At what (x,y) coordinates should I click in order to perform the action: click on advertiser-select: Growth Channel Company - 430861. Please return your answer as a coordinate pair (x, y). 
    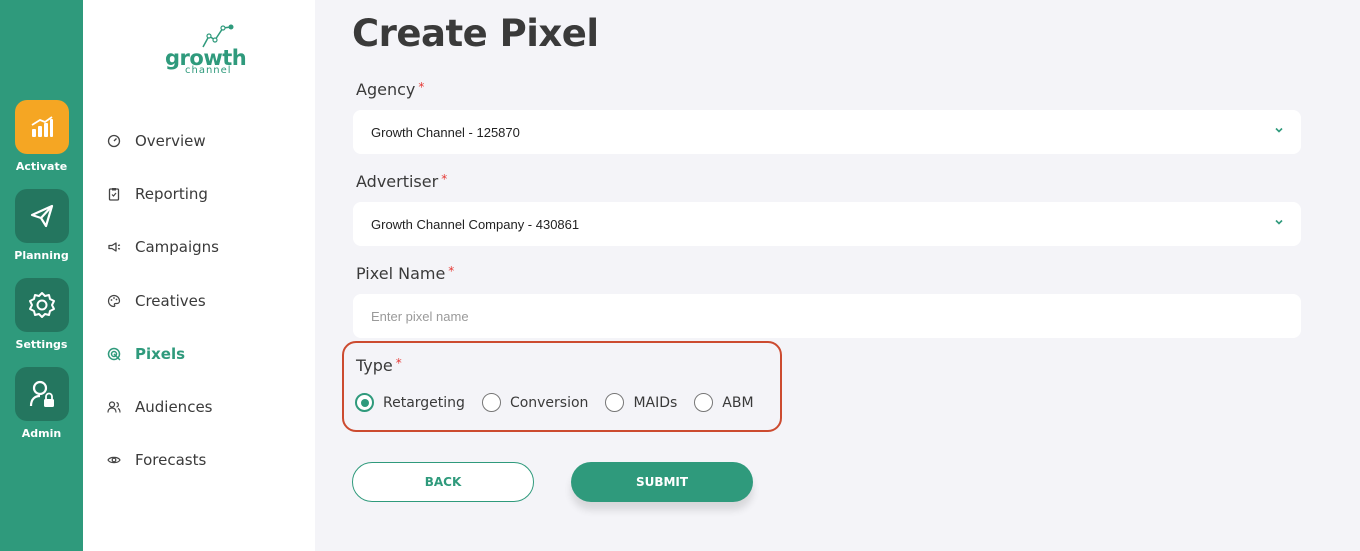
    Looking at the image, I should click on (827, 224).